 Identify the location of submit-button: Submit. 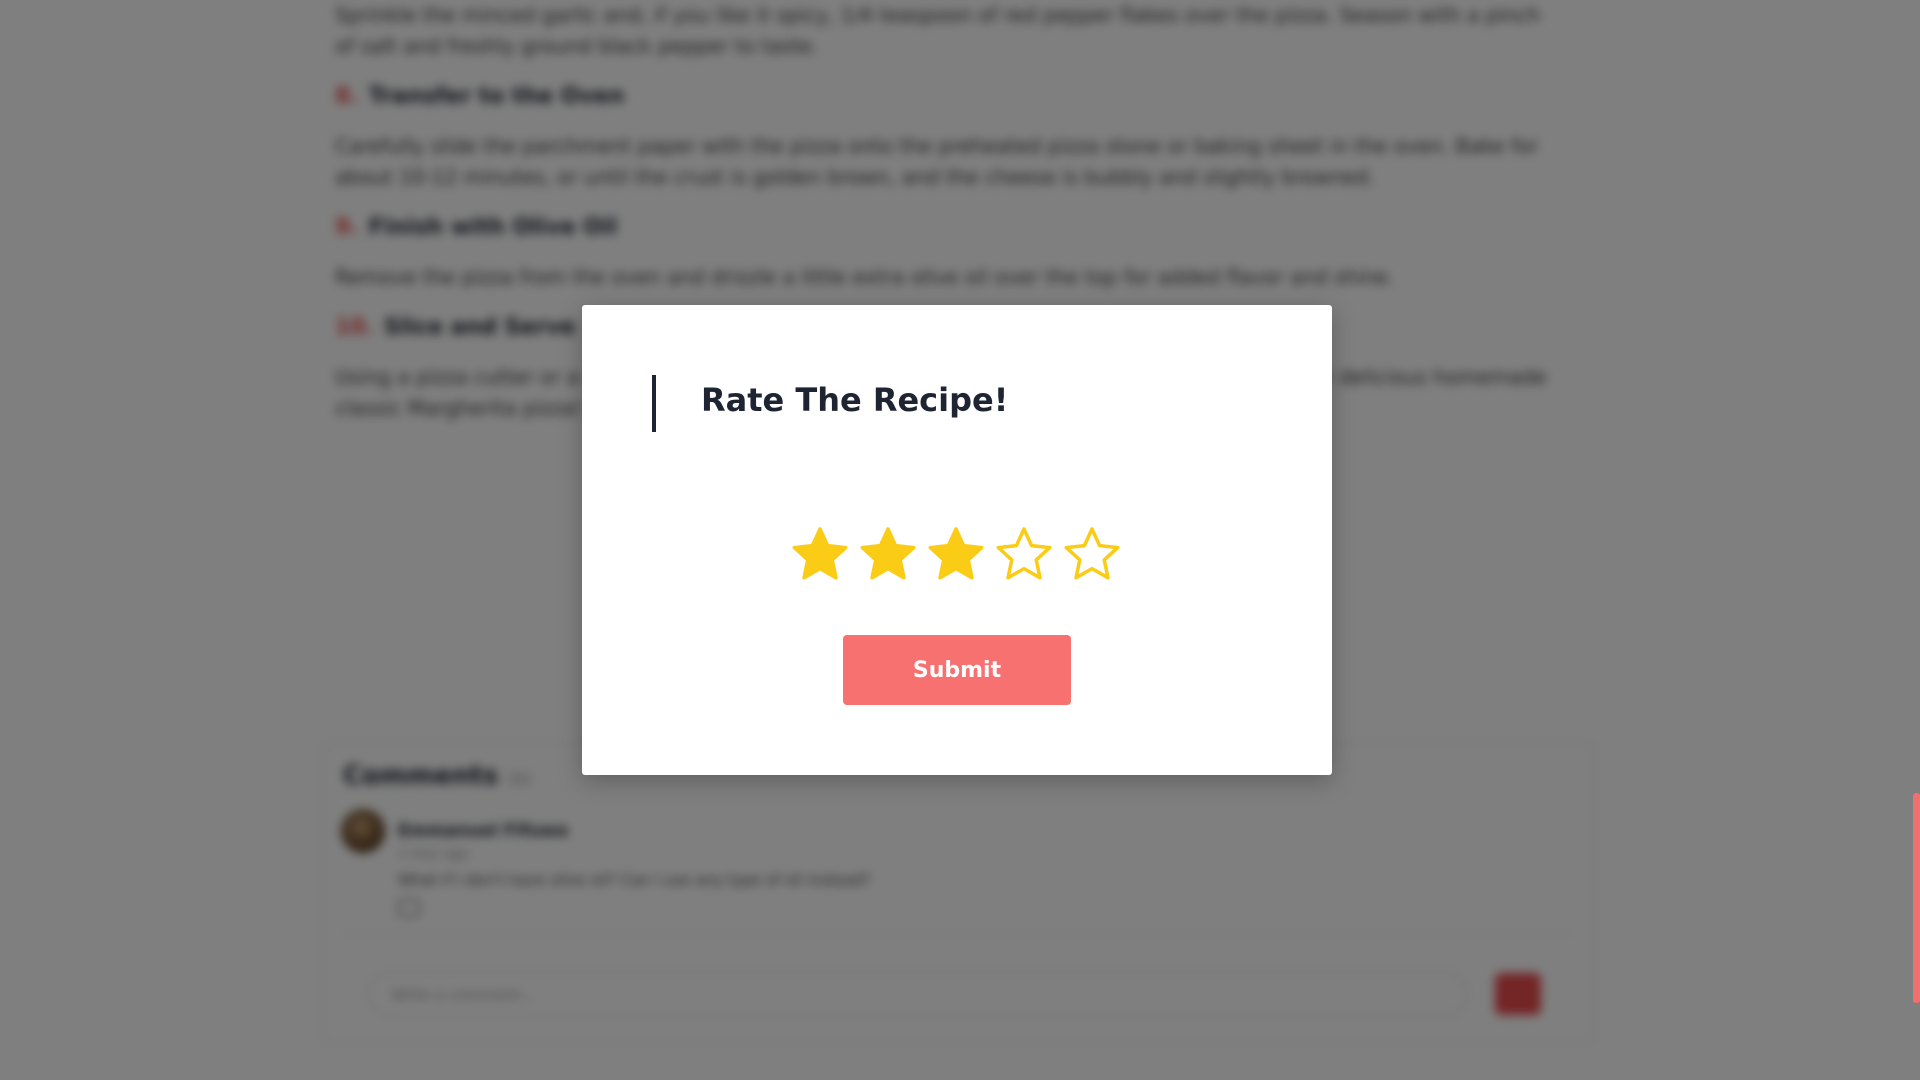
(957, 670).